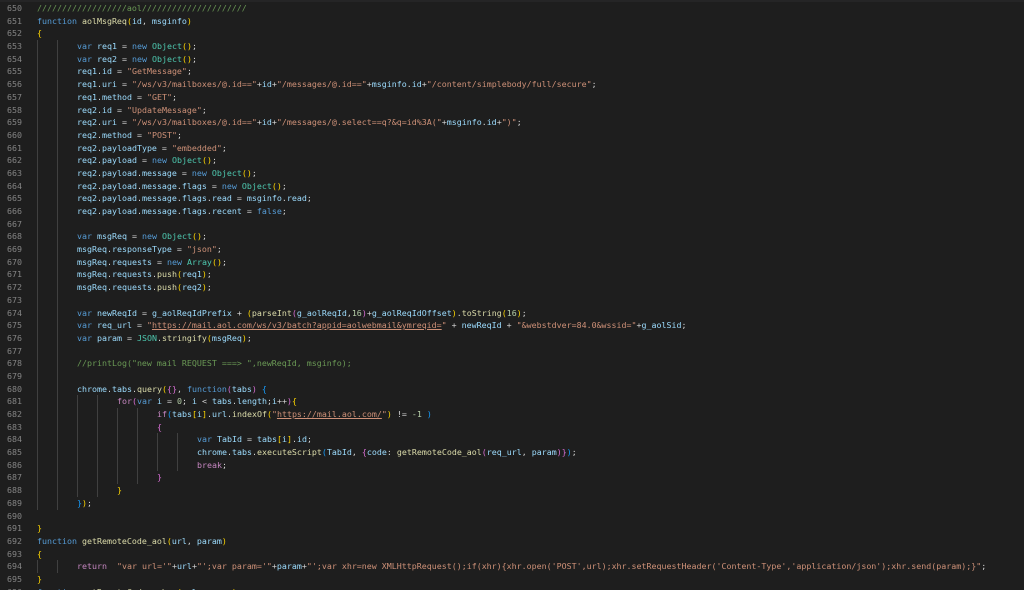  I want to click on line-number: 655, so click(11, 71).